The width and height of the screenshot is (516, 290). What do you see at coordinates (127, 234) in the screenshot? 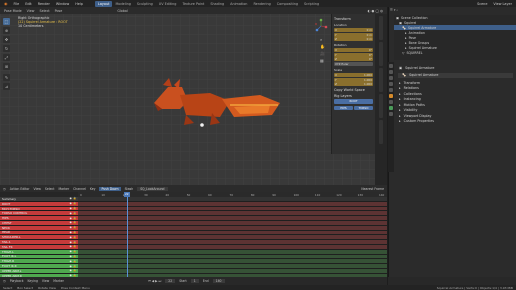
I see `playhead-line` at bounding box center [127, 234].